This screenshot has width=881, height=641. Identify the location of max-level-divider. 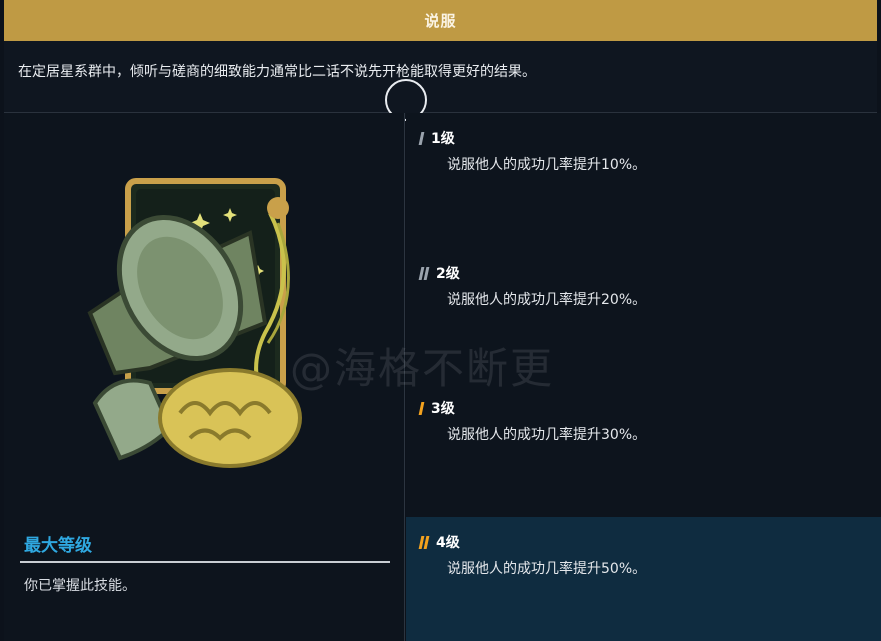
(205, 562).